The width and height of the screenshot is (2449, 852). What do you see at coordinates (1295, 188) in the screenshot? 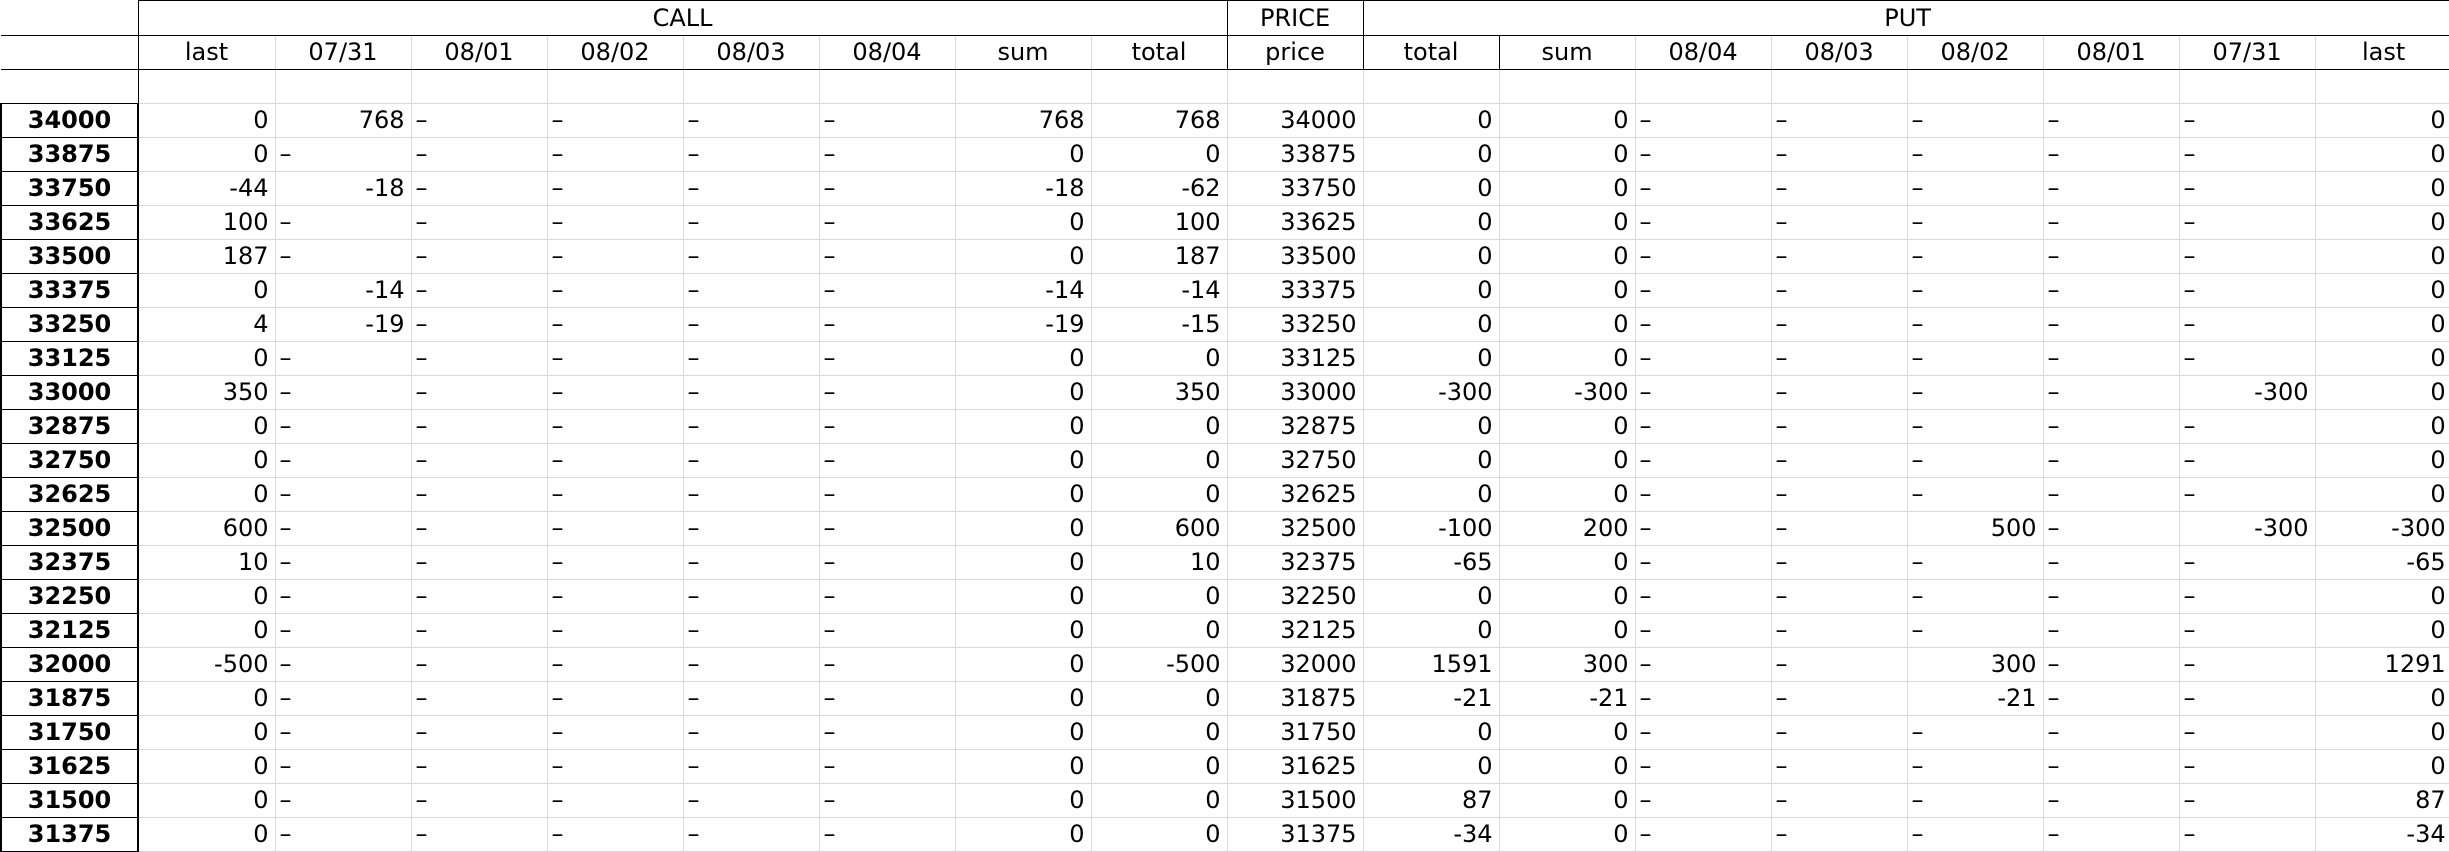
I see `cell: 33750` at bounding box center [1295, 188].